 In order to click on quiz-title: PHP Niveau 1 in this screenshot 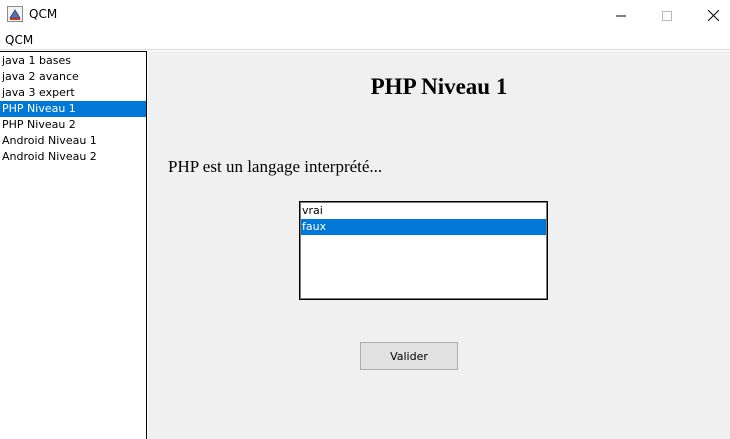, I will do `click(439, 86)`.